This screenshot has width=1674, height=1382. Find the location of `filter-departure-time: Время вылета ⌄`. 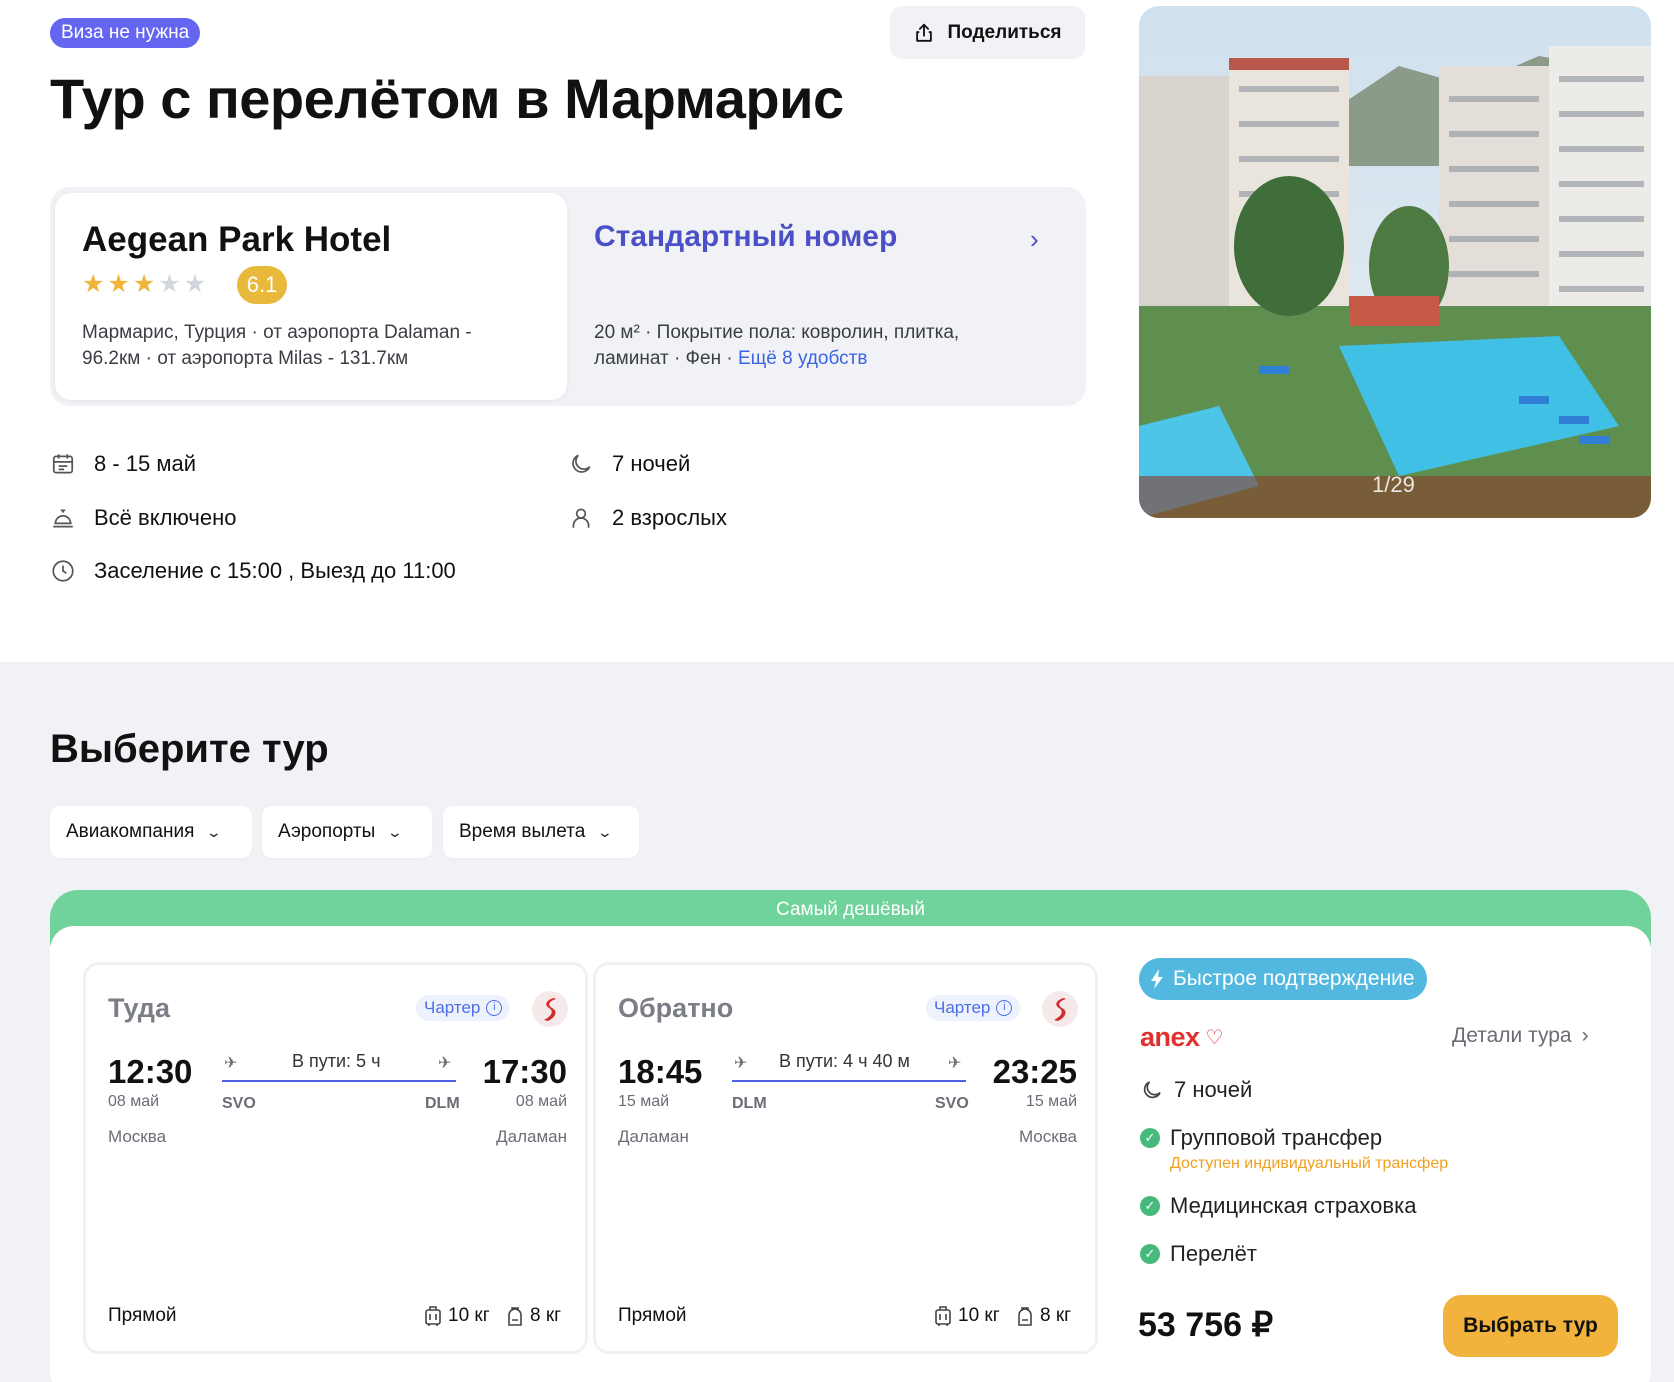

filter-departure-time: Время вылета ⌄ is located at coordinates (541, 832).